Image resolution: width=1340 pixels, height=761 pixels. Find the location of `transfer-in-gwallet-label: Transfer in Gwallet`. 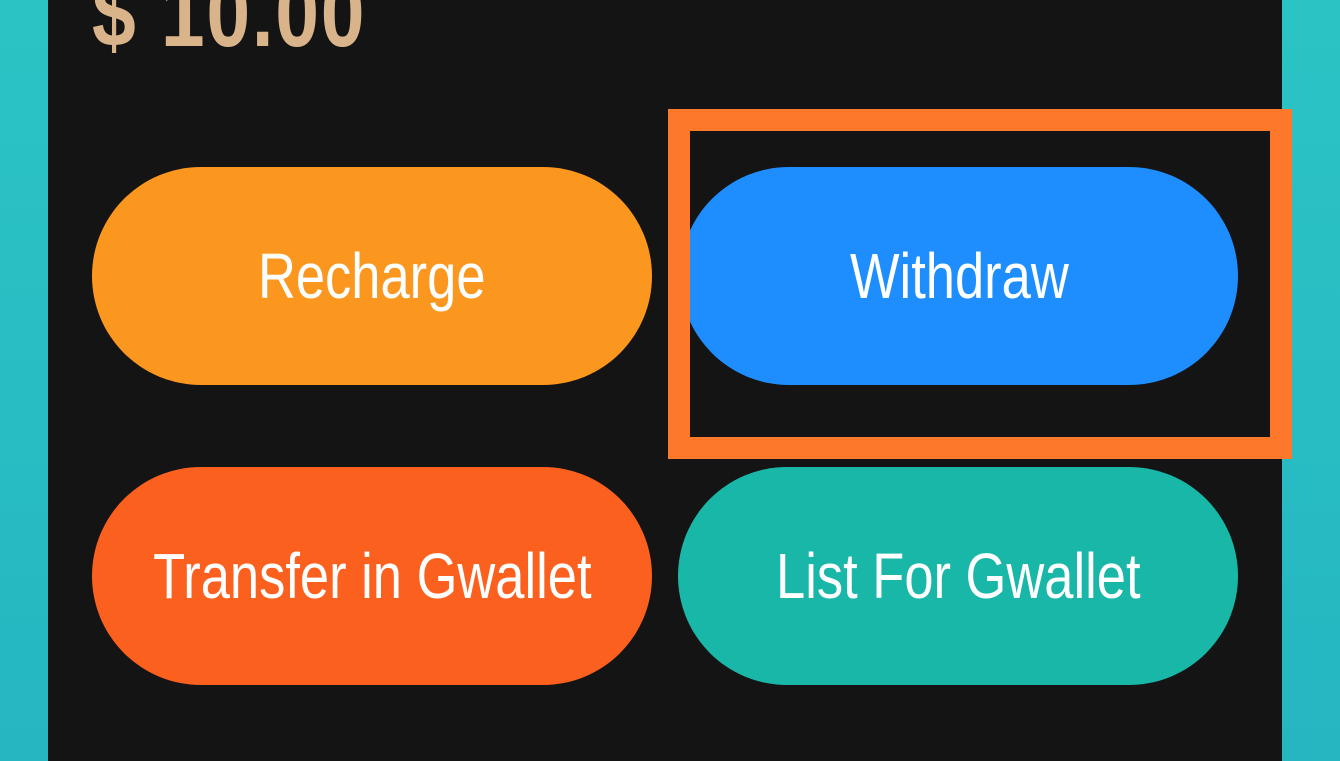

transfer-in-gwallet-label: Transfer in Gwallet is located at coordinates (372, 576).